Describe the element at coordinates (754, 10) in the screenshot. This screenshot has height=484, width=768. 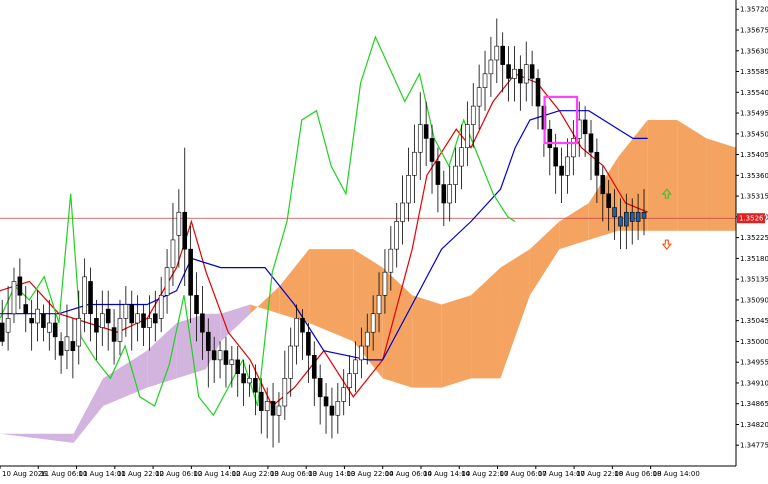
I see `y-tick-label: 1.35720` at that location.